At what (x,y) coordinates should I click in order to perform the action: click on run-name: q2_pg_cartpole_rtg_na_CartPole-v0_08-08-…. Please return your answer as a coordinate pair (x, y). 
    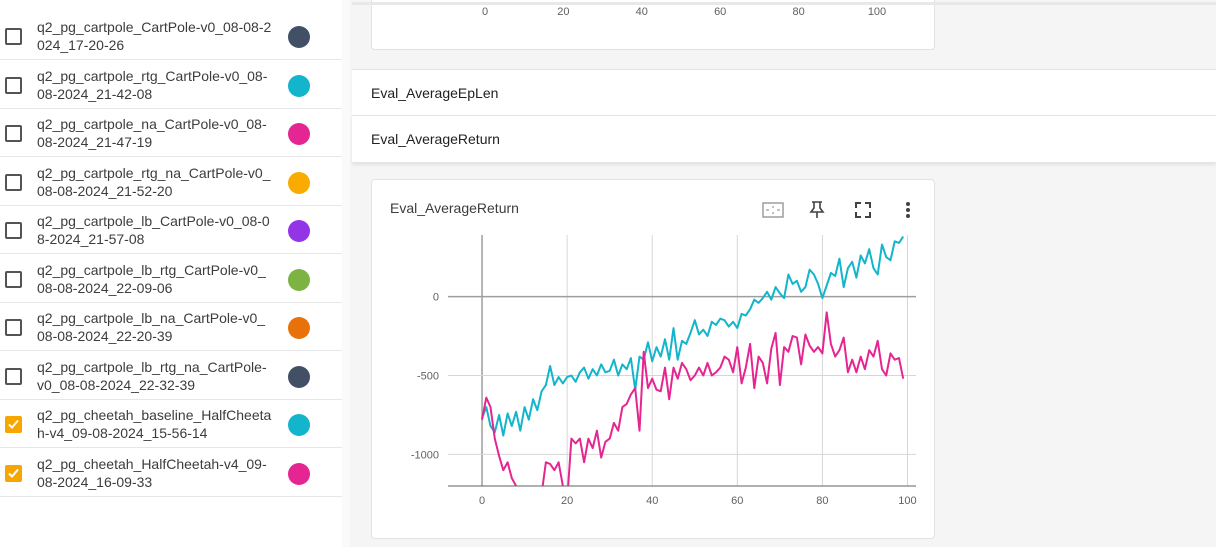
    Looking at the image, I should click on (154, 181).